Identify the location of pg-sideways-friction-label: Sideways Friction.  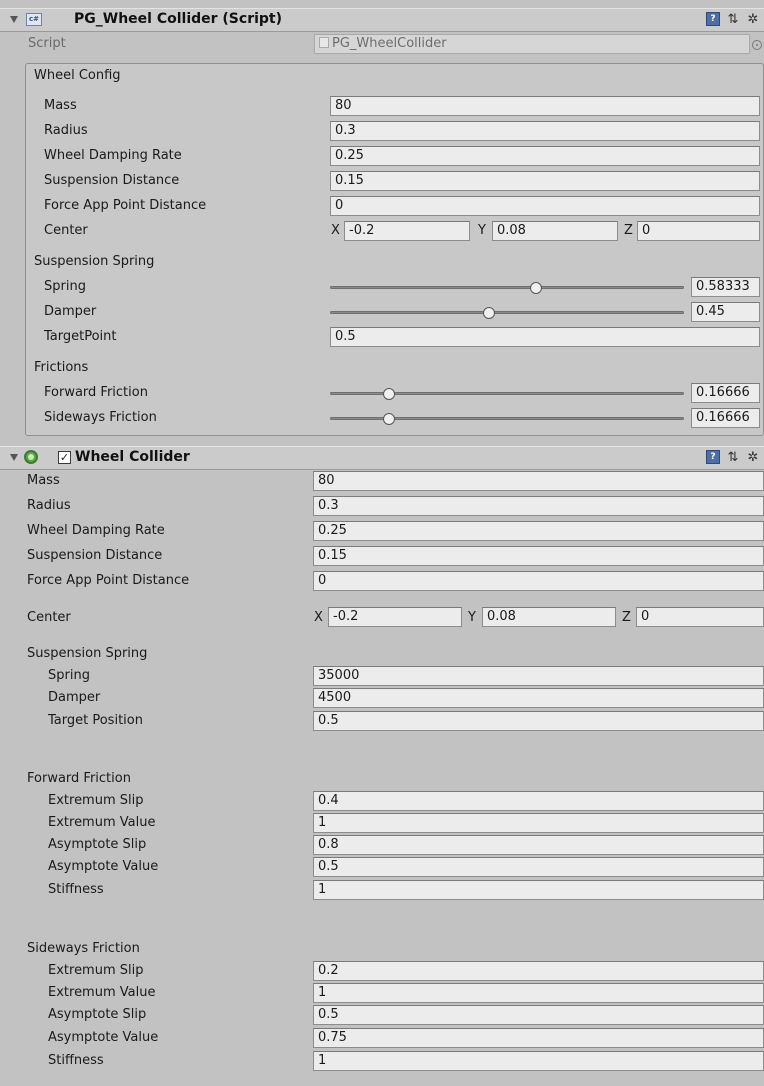
(100, 417).